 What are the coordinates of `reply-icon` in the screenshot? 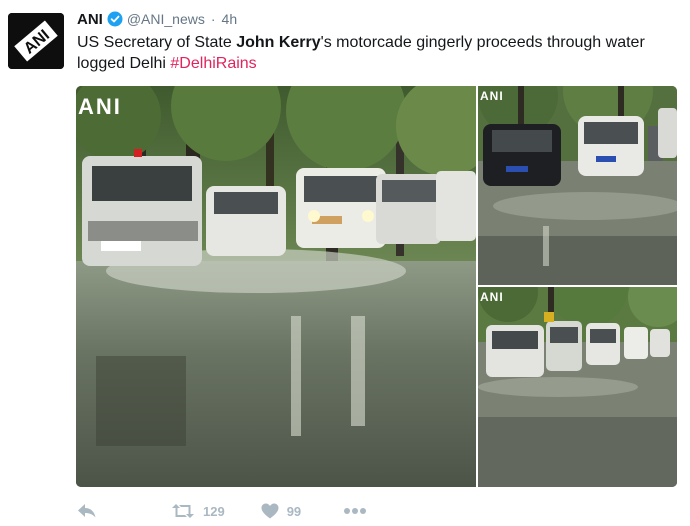 It's located at (87, 511).